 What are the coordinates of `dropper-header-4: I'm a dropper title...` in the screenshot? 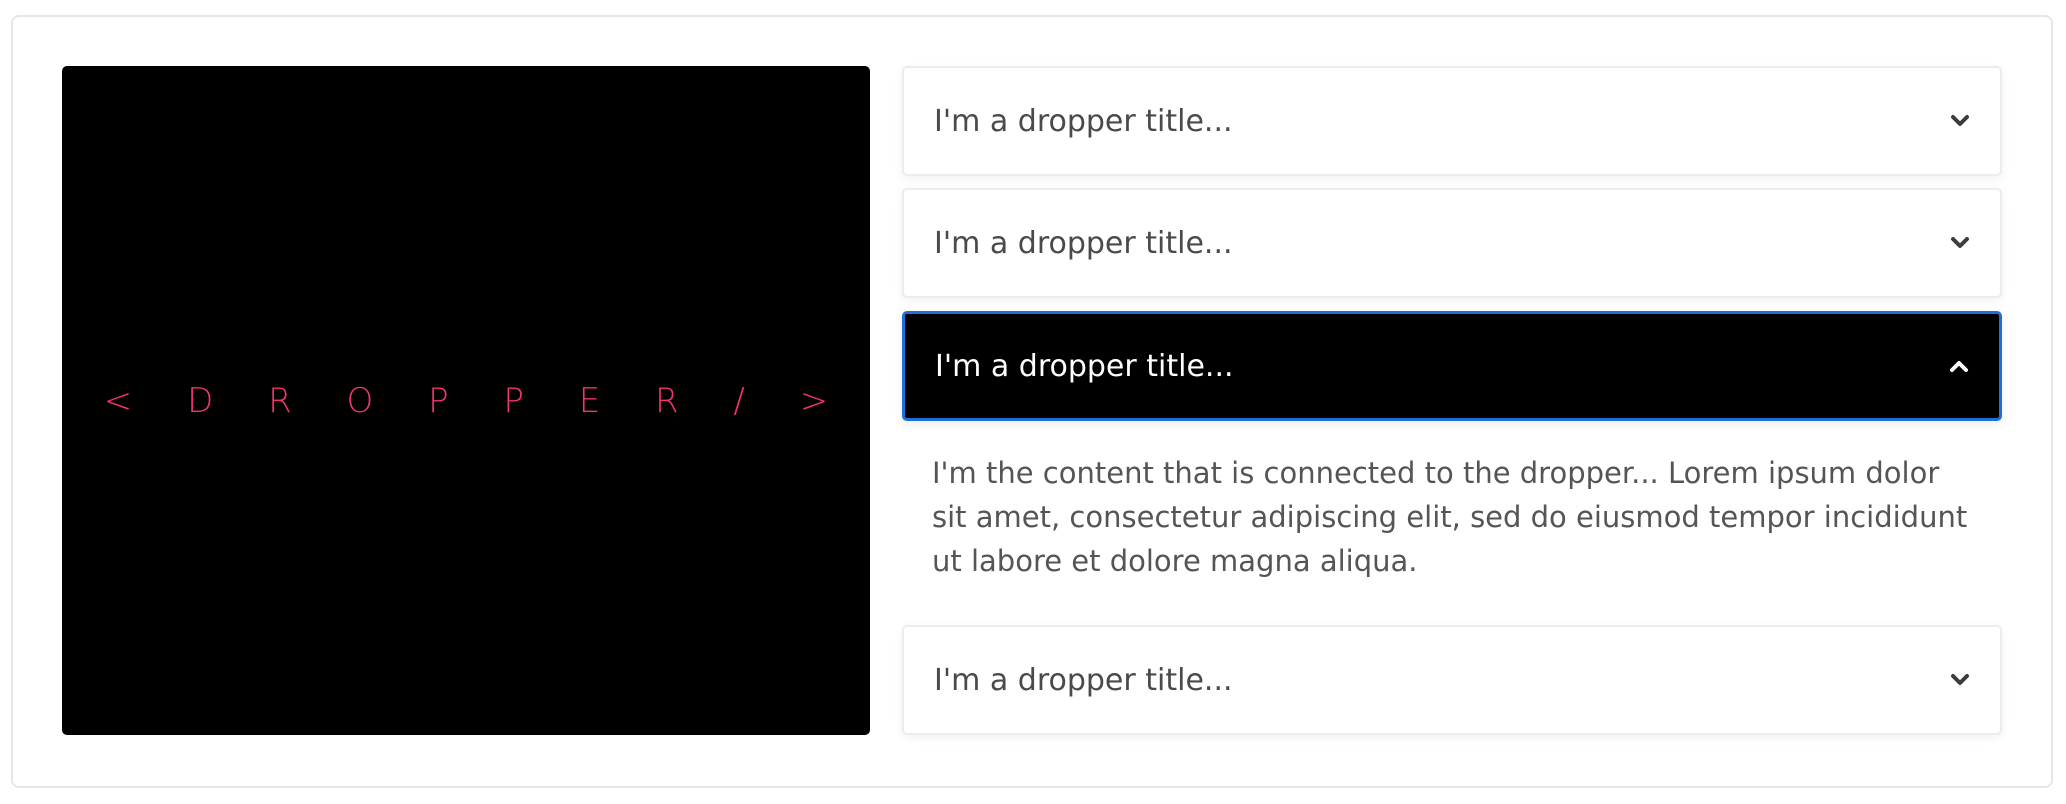 It's located at (1452, 680).